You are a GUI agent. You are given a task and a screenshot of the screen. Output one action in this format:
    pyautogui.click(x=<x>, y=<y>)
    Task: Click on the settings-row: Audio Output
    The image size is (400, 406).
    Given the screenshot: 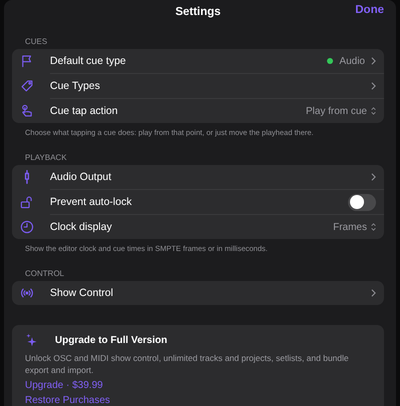 What is the action you would take?
    pyautogui.click(x=198, y=177)
    